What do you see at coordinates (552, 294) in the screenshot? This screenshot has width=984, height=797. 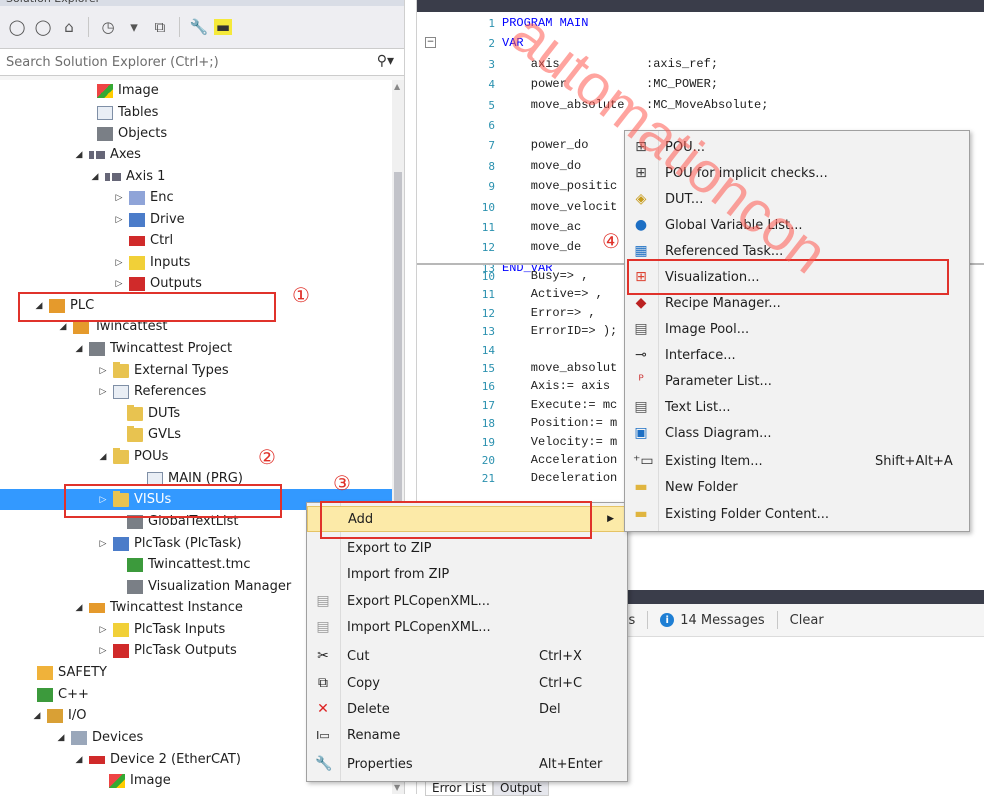 I see `code-line: Active=> ,` at bounding box center [552, 294].